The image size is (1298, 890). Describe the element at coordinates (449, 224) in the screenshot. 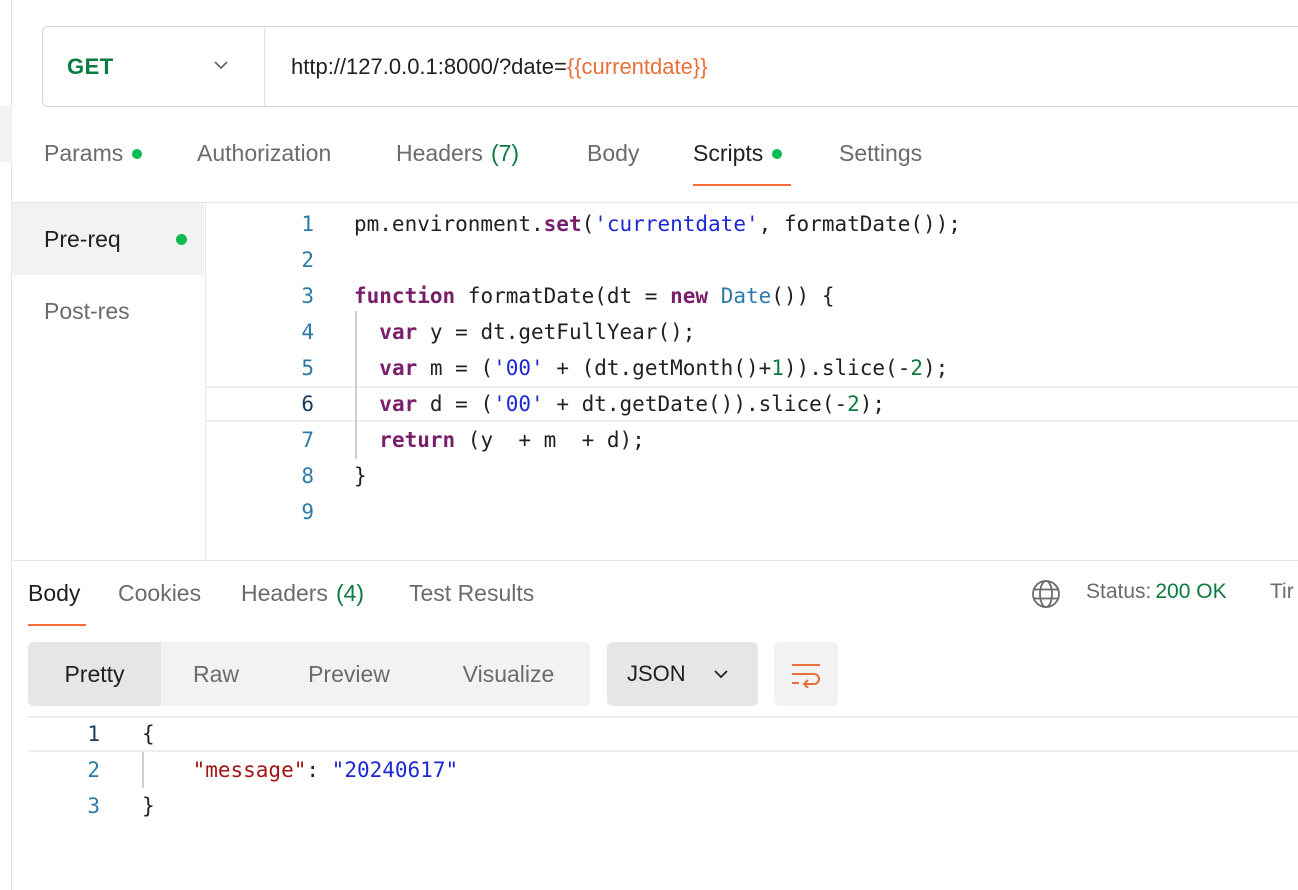

I see `code-token: pm.environment.` at that location.